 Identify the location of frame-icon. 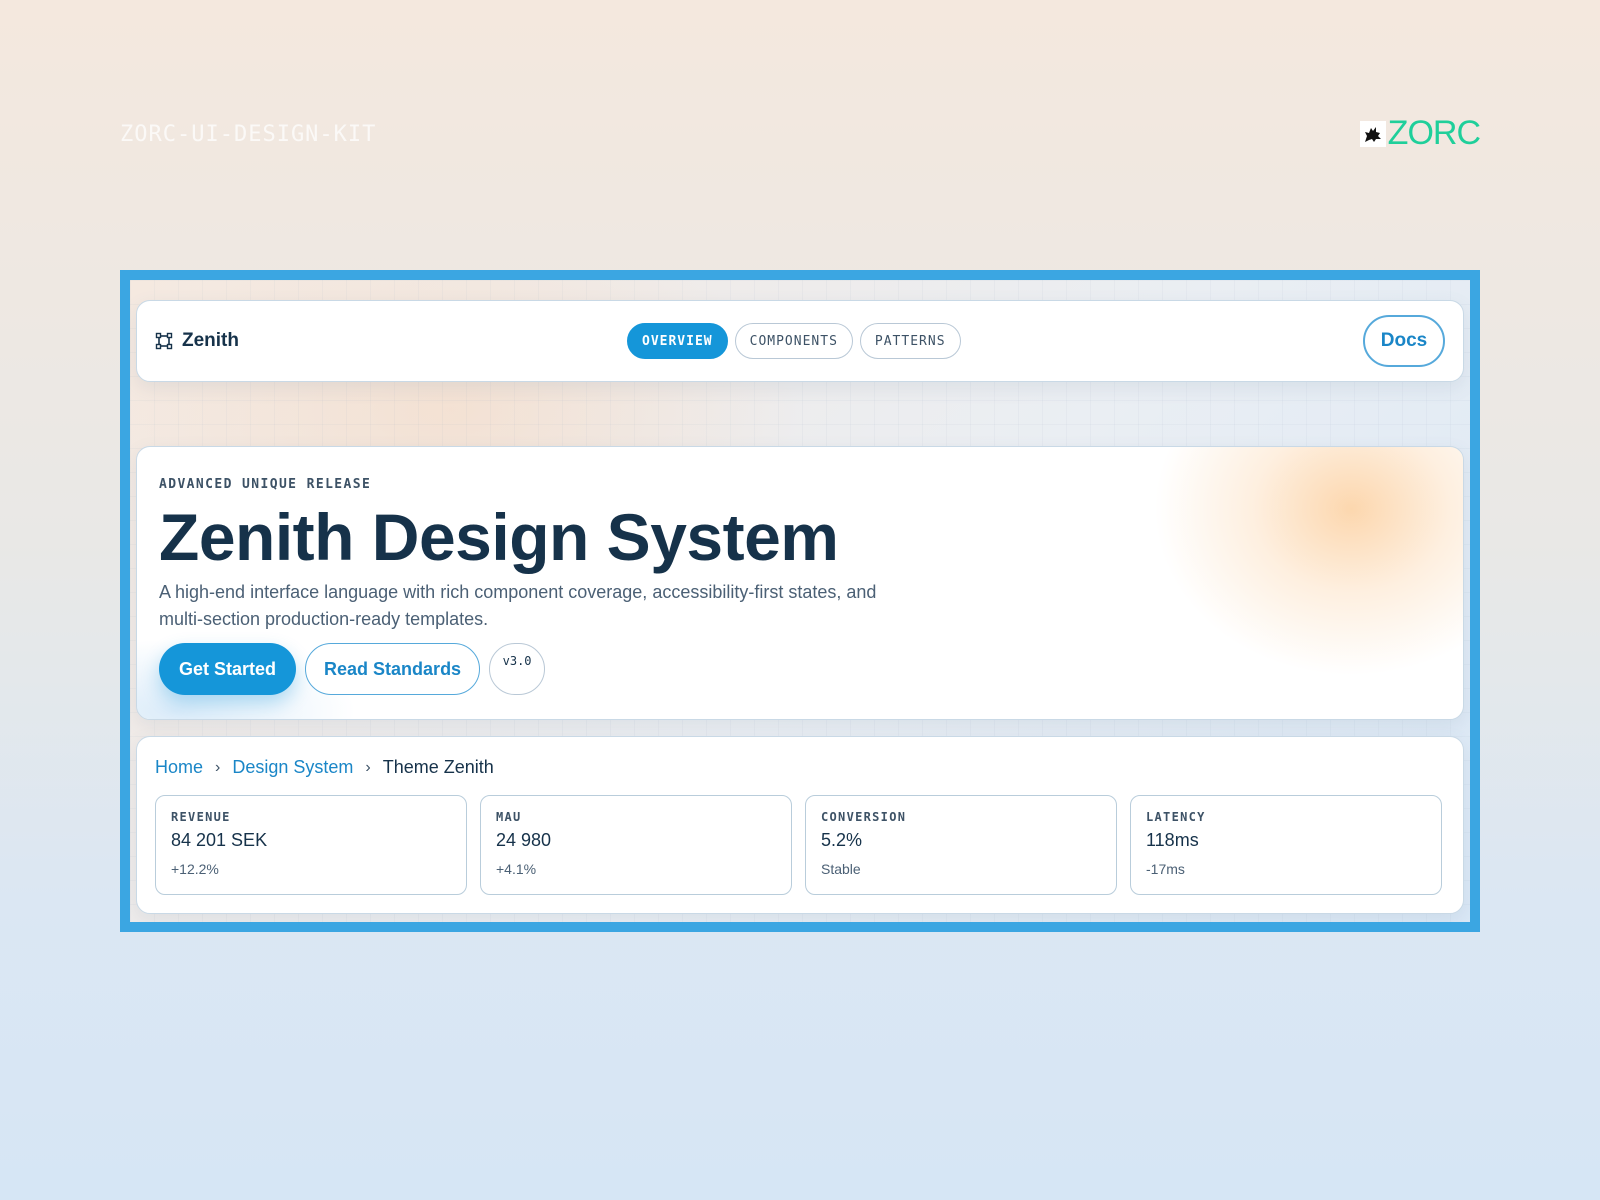
(164, 341).